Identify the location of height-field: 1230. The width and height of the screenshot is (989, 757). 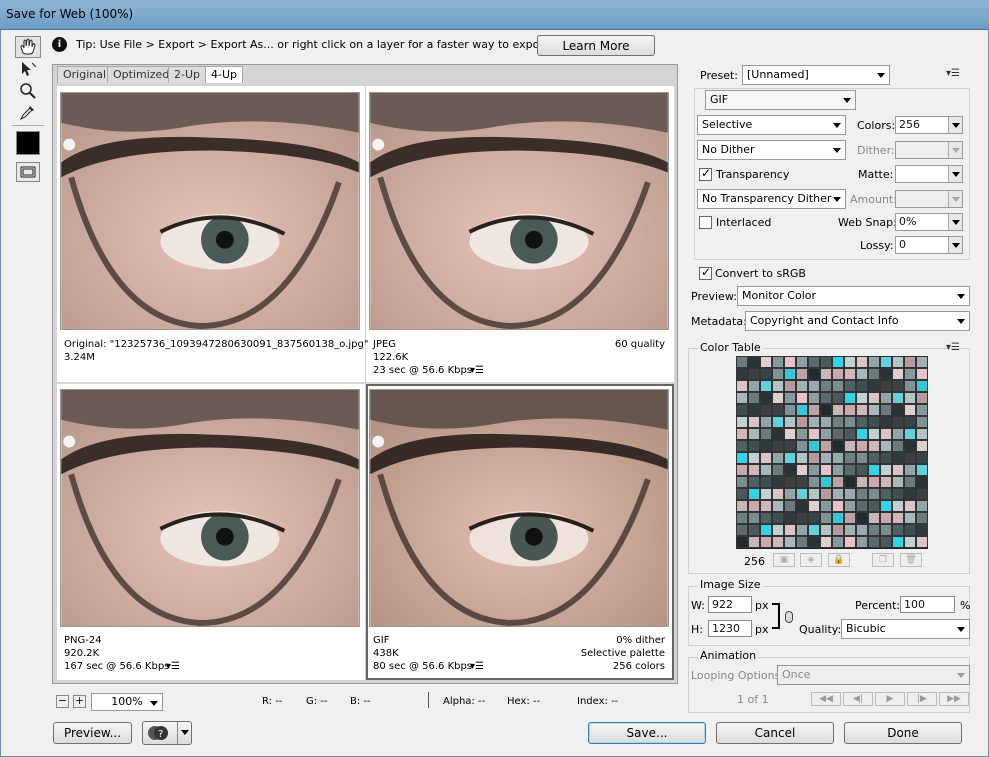
(730, 628).